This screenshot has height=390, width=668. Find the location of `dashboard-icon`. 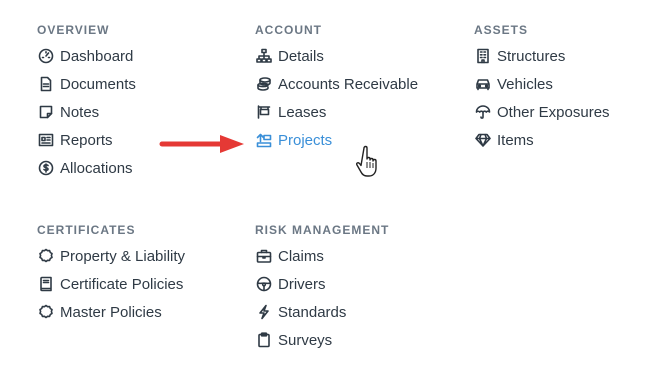

dashboard-icon is located at coordinates (46, 56).